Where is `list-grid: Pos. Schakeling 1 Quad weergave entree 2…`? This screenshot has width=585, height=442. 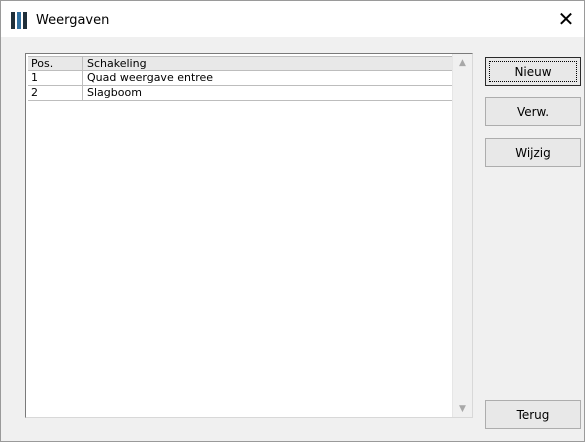 list-grid: Pos. Schakeling 1 Quad weergave entree 2… is located at coordinates (240, 78).